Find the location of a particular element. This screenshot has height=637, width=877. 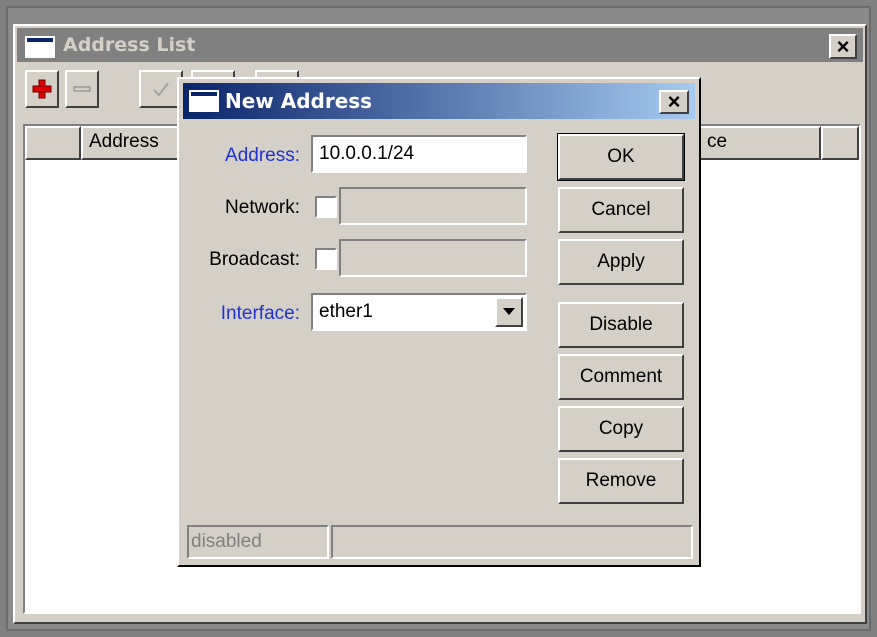

close-button: × is located at coordinates (843, 46).